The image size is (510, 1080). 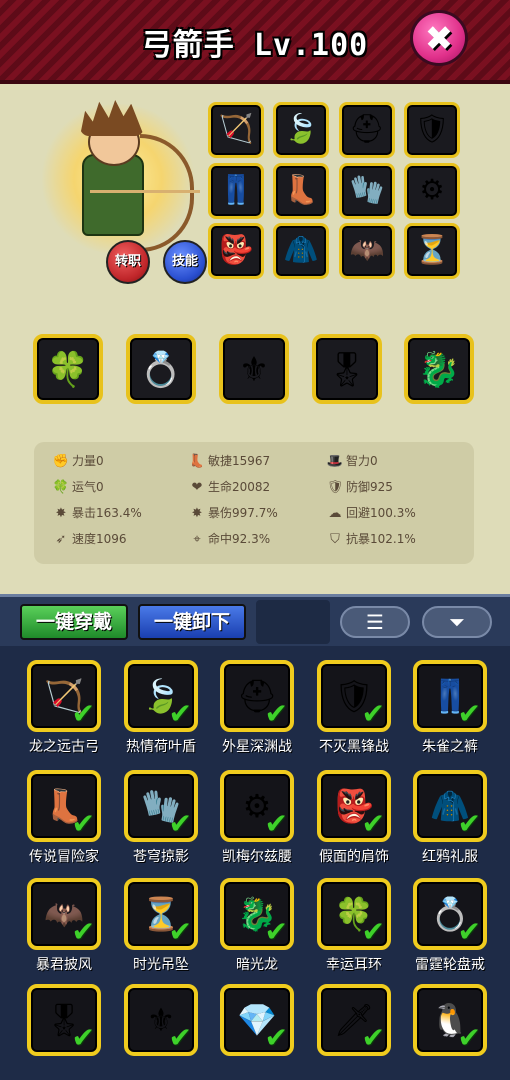 I want to click on close-button: ✖, so click(x=439, y=38).